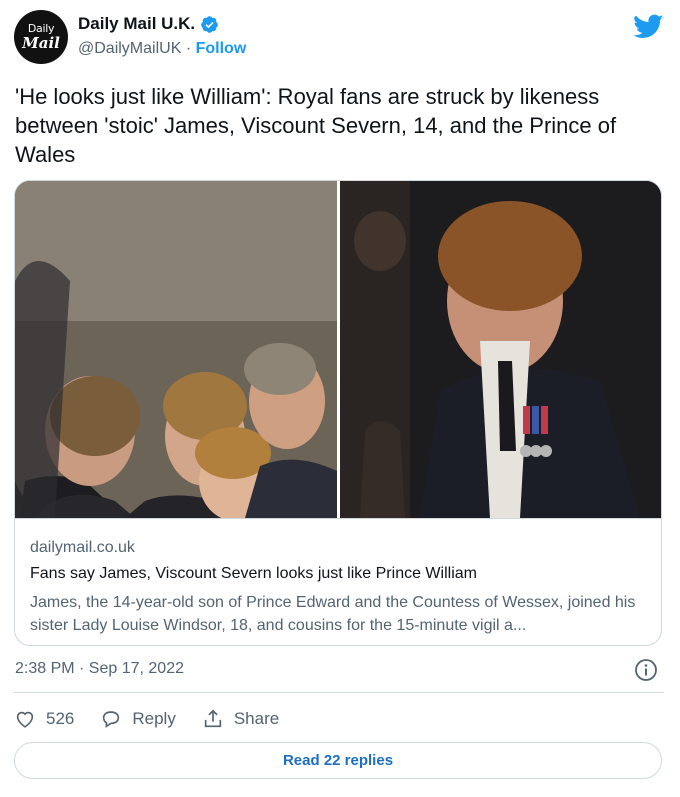 The height and width of the screenshot is (797, 680). Describe the element at coordinates (44, 719) in the screenshot. I see `like-button: 526` at that location.